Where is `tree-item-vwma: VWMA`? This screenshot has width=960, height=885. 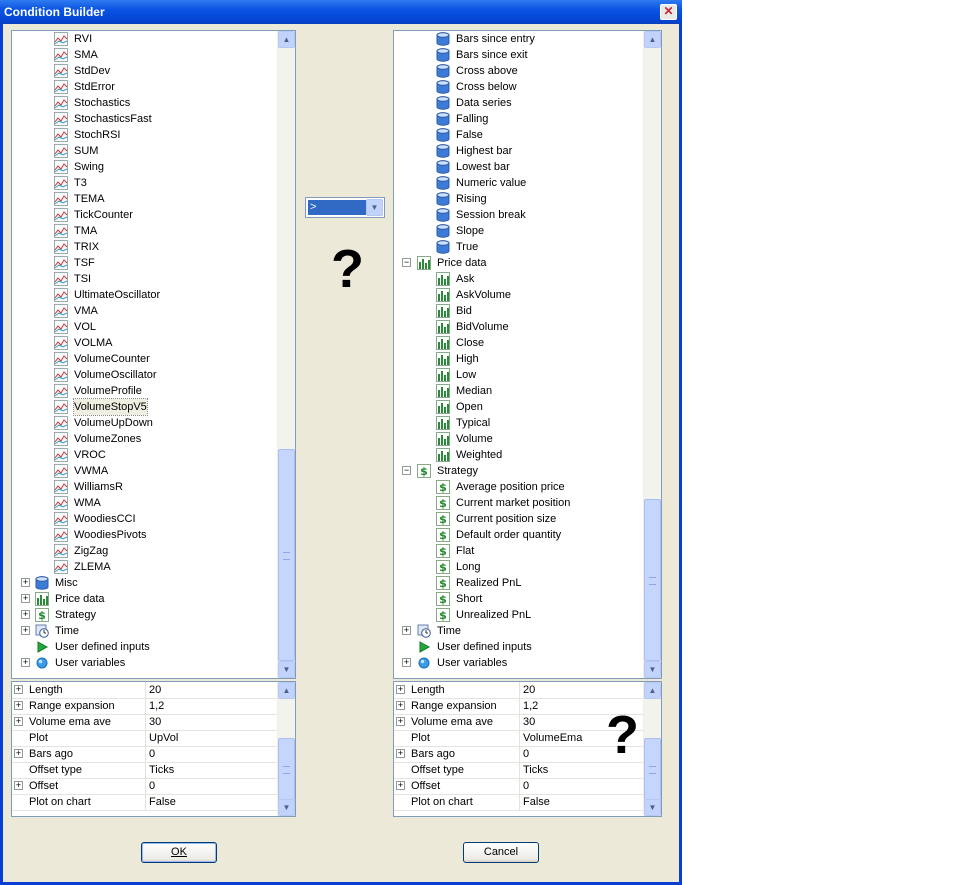
tree-item-vwma: VWMA is located at coordinates (145, 471).